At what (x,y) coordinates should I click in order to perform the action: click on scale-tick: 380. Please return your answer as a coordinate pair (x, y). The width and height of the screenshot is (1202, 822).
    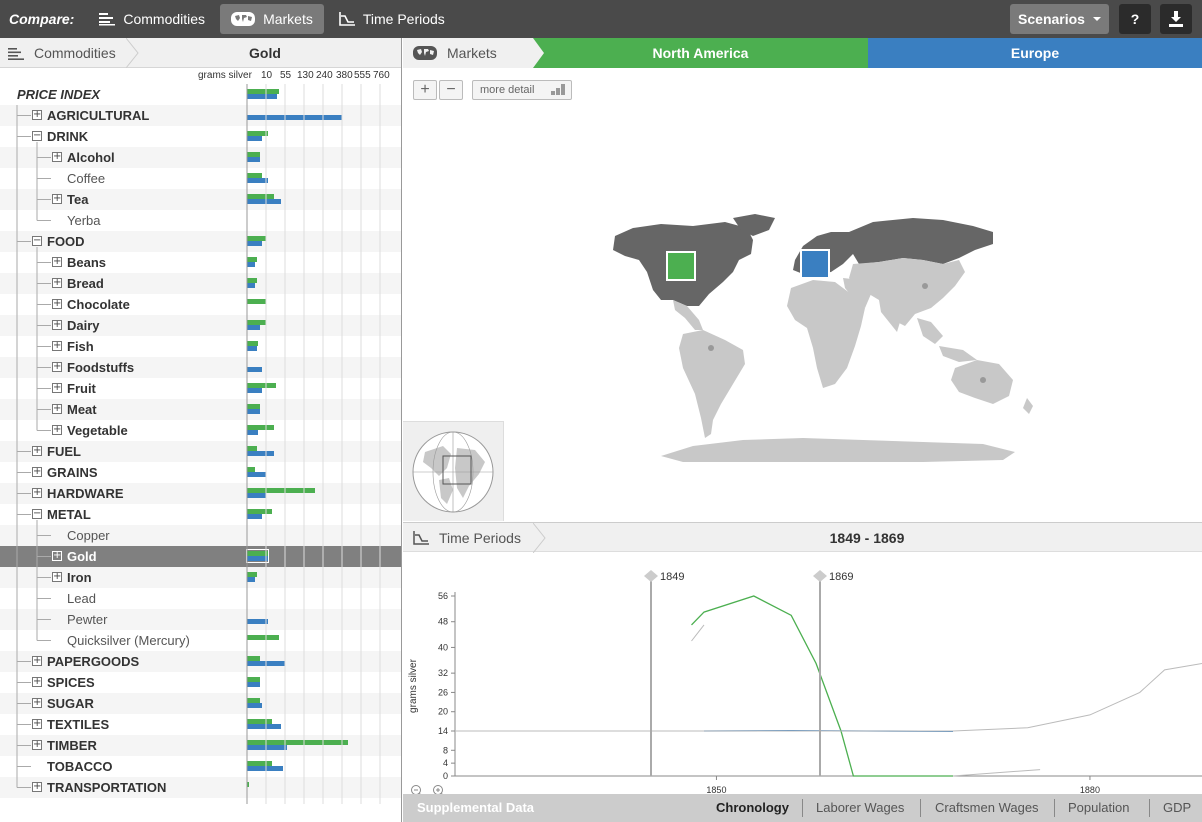
    Looking at the image, I should click on (344, 75).